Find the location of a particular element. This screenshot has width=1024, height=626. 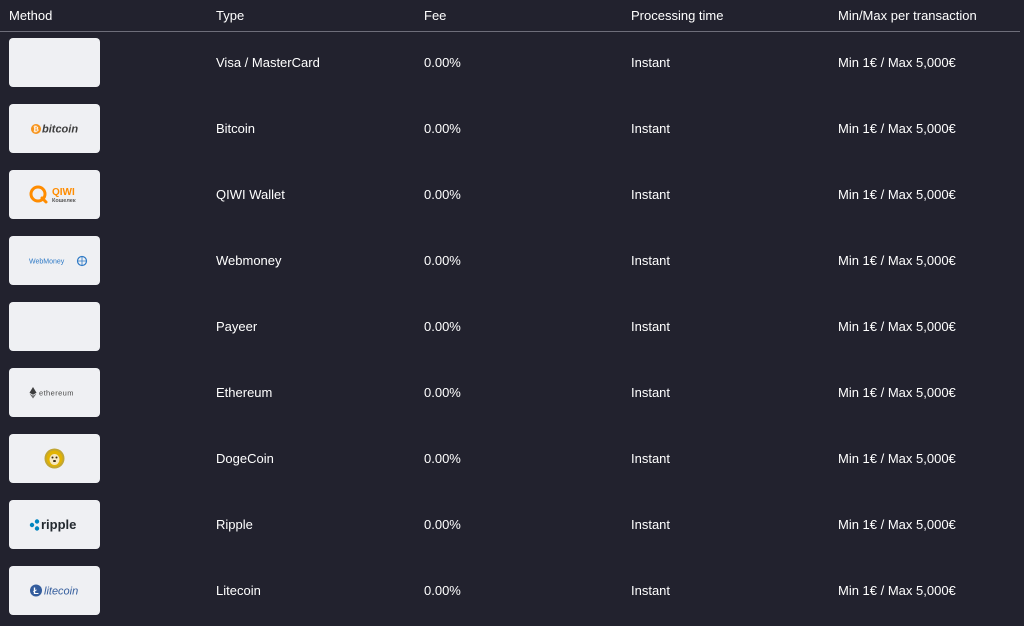

row-type: Webmoney is located at coordinates (249, 260).